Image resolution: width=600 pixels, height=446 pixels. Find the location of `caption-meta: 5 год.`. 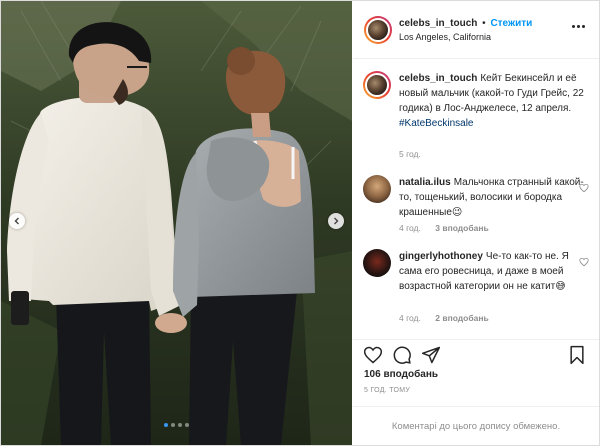

caption-meta: 5 год. is located at coordinates (410, 154).